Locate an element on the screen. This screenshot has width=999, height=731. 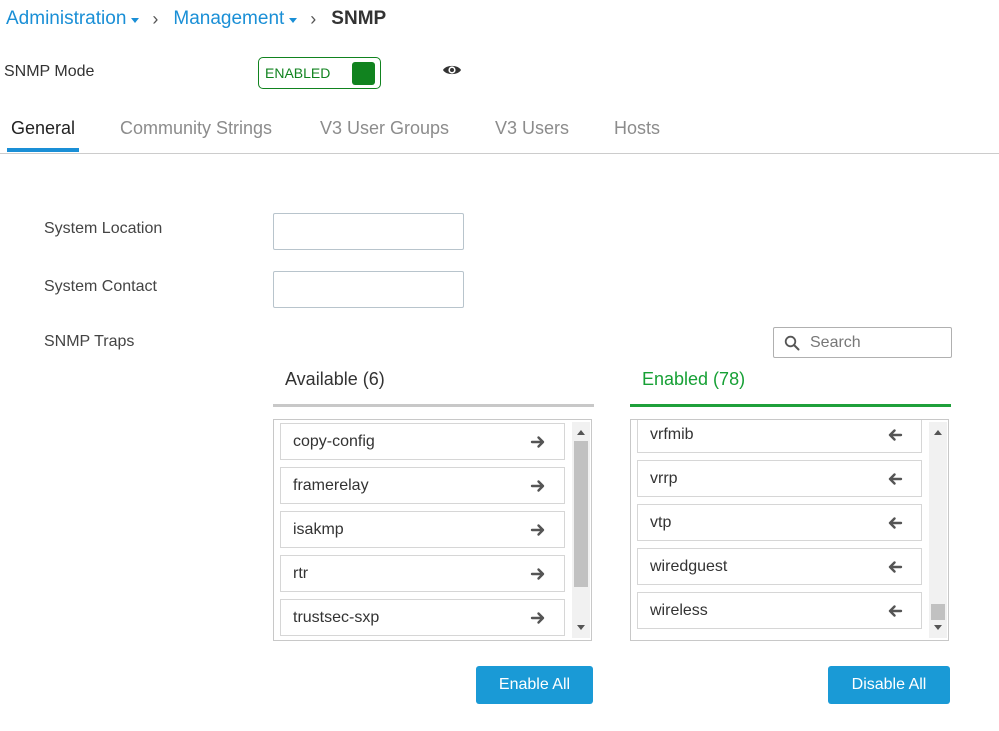
breadcrumb-administration-label: Administration is located at coordinates (66, 18).